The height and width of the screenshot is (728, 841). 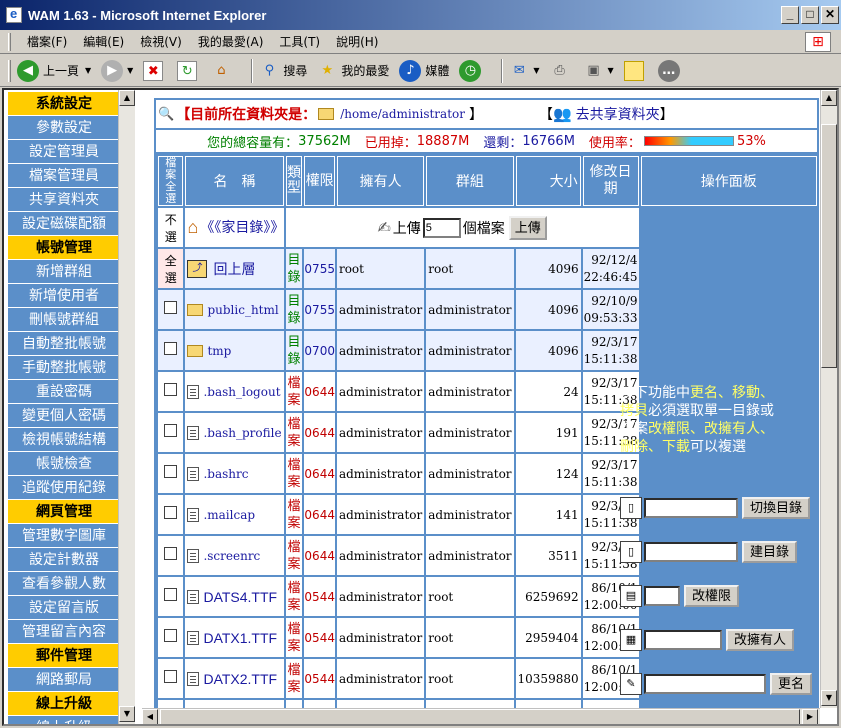 I want to click on forward-button: ▶ ▼, so click(x=117, y=70).